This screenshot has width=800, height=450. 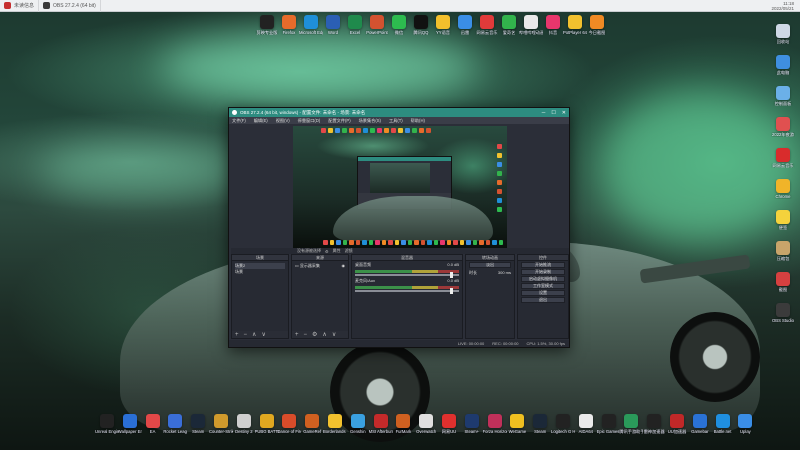 I want to click on start-streaming-button: 开始推流, so click(x=543, y=265).